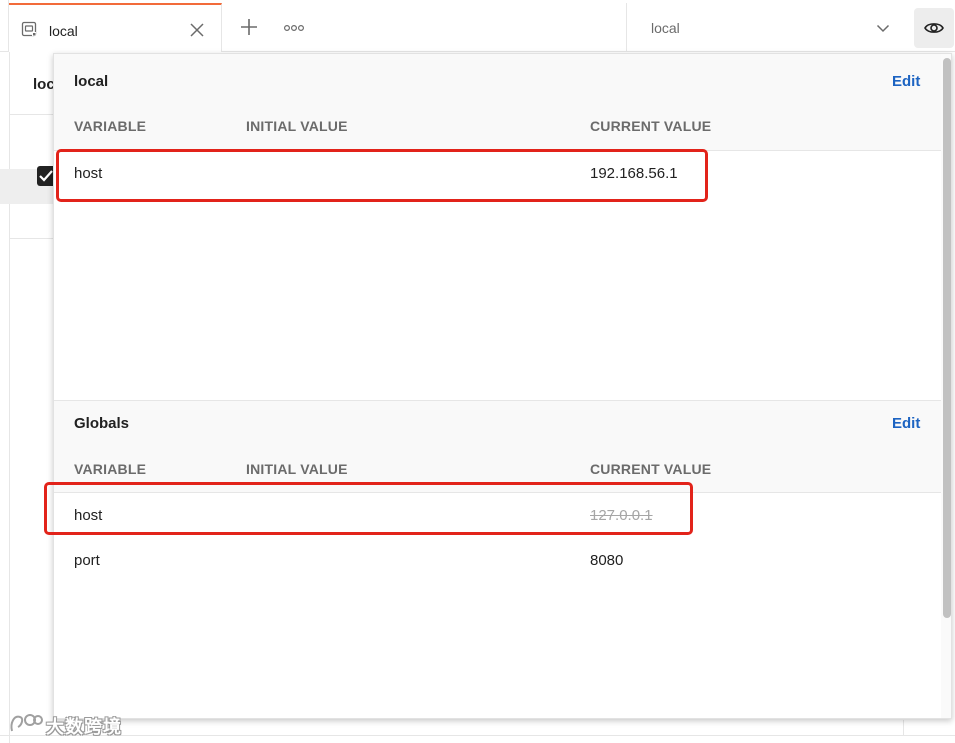 The width and height of the screenshot is (955, 743). I want to click on more-options-icon, so click(294, 28).